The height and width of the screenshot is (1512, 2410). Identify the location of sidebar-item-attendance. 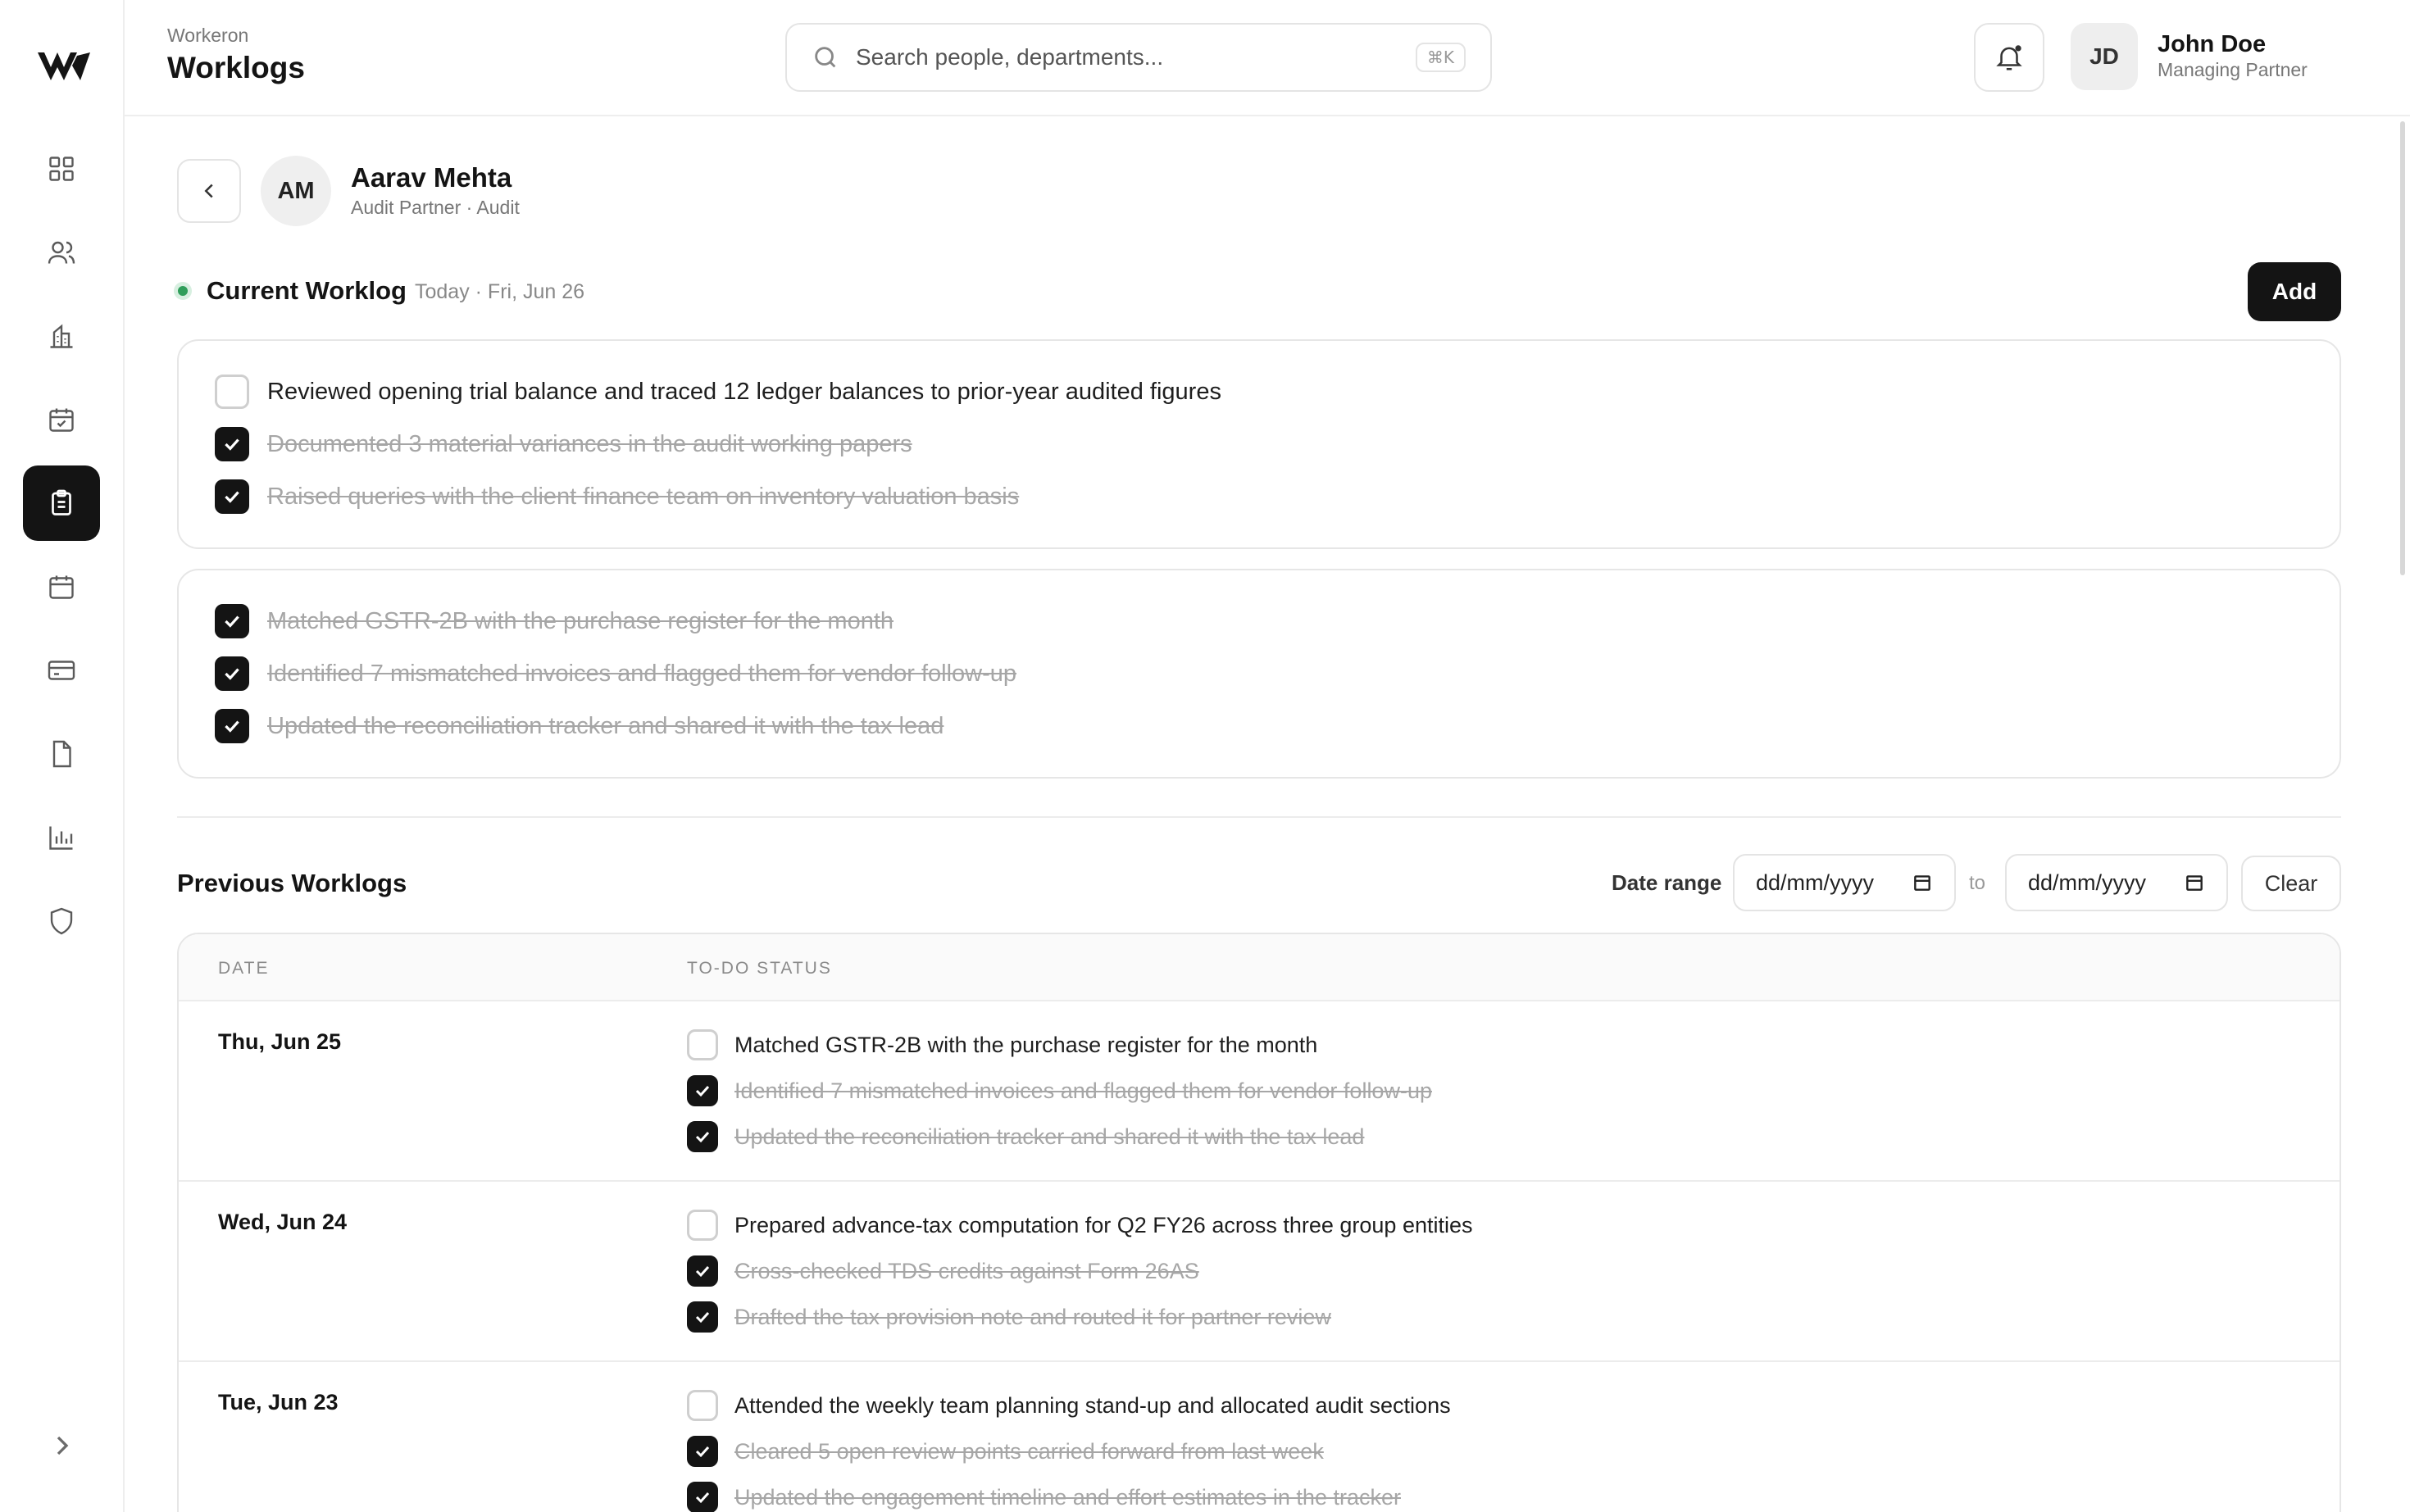
(62, 420).